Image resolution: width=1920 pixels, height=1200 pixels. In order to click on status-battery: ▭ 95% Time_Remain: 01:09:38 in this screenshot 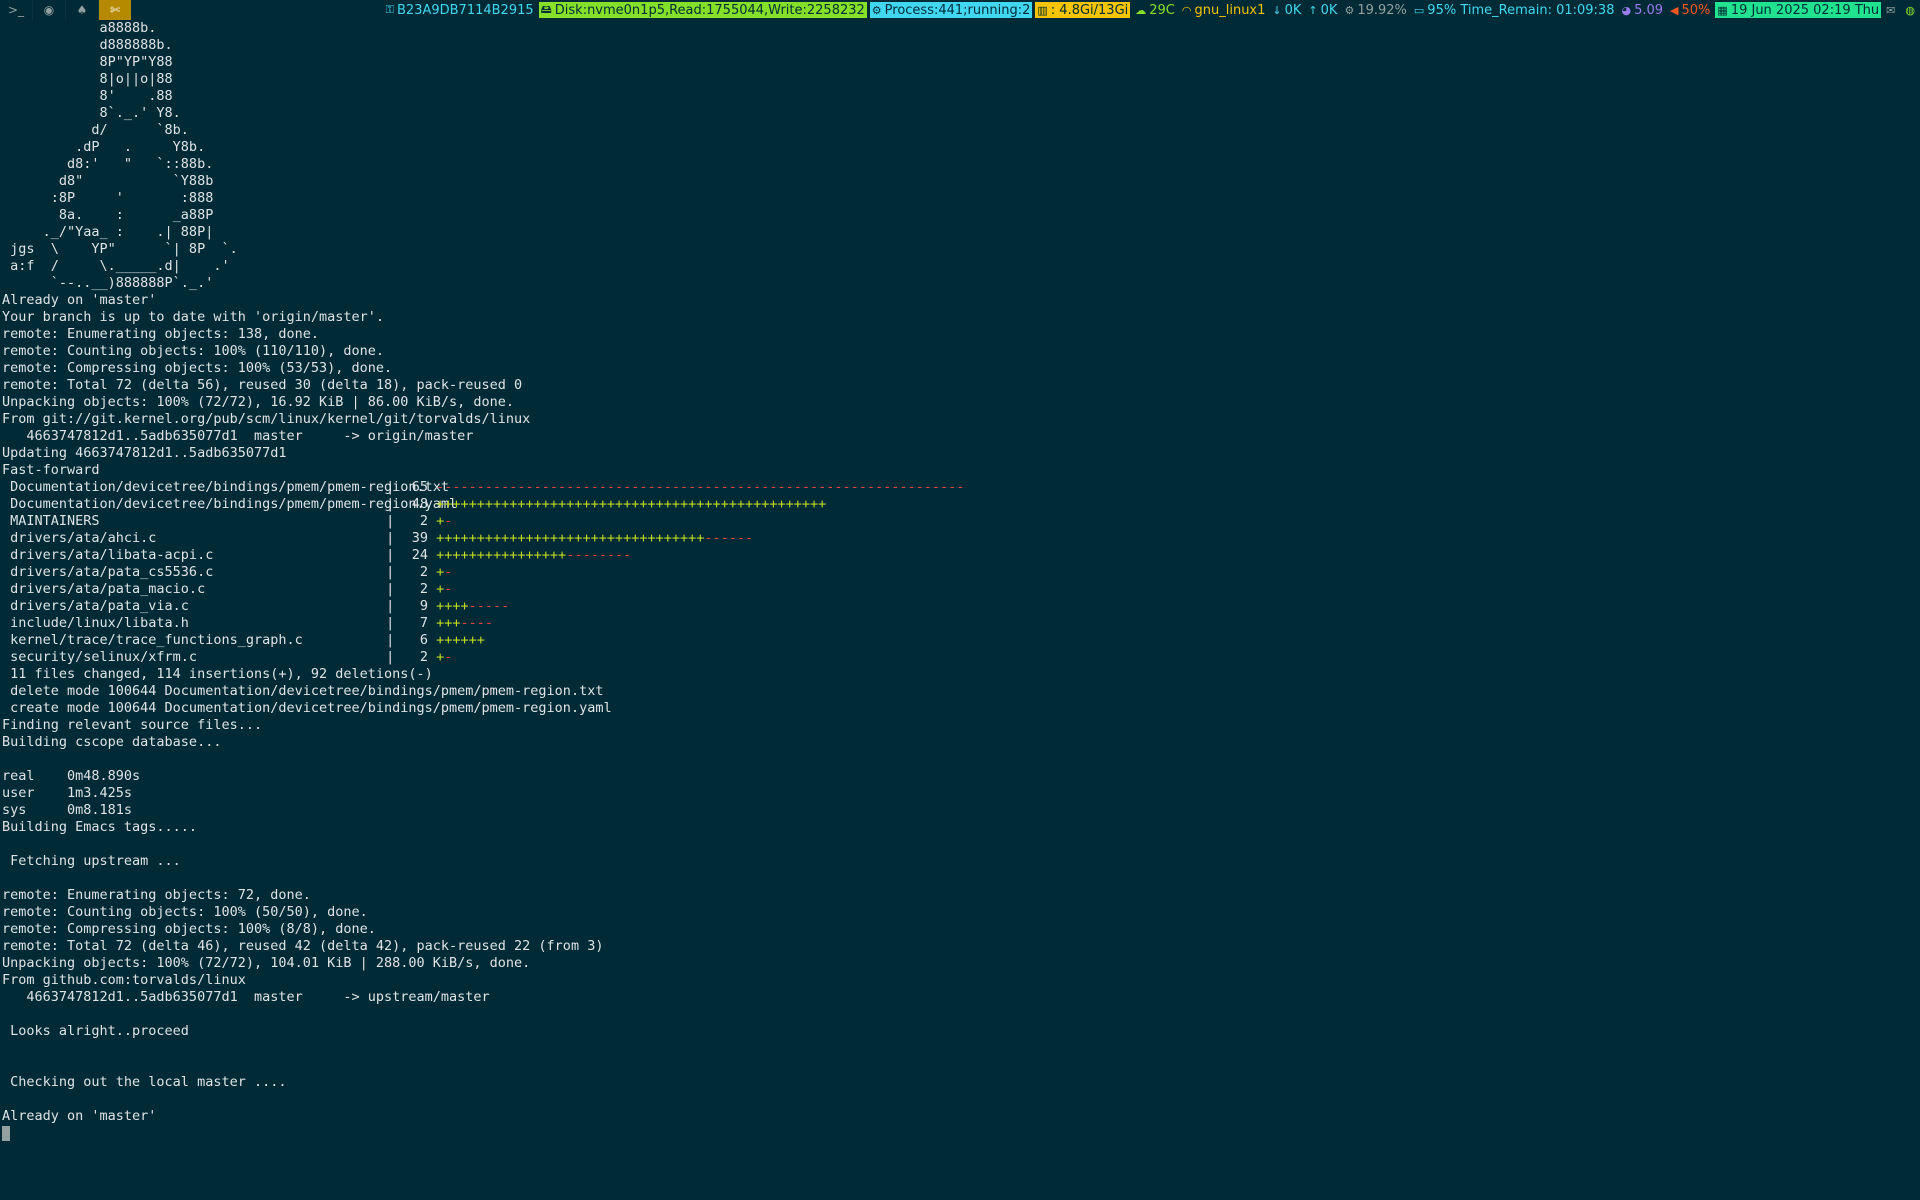, I will do `click(1514, 10)`.